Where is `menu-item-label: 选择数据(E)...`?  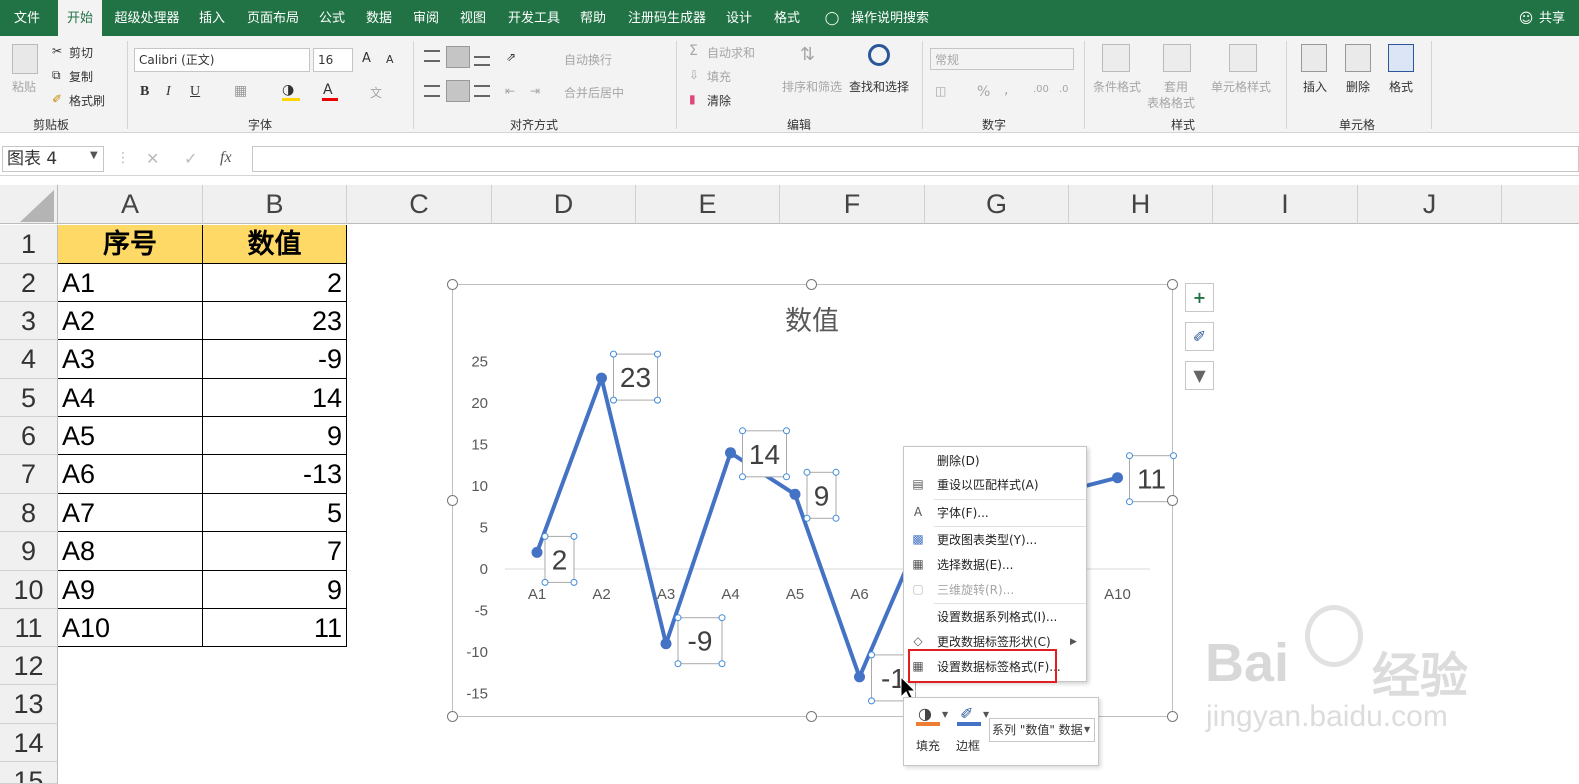
menu-item-label: 选择数据(E)... is located at coordinates (975, 565).